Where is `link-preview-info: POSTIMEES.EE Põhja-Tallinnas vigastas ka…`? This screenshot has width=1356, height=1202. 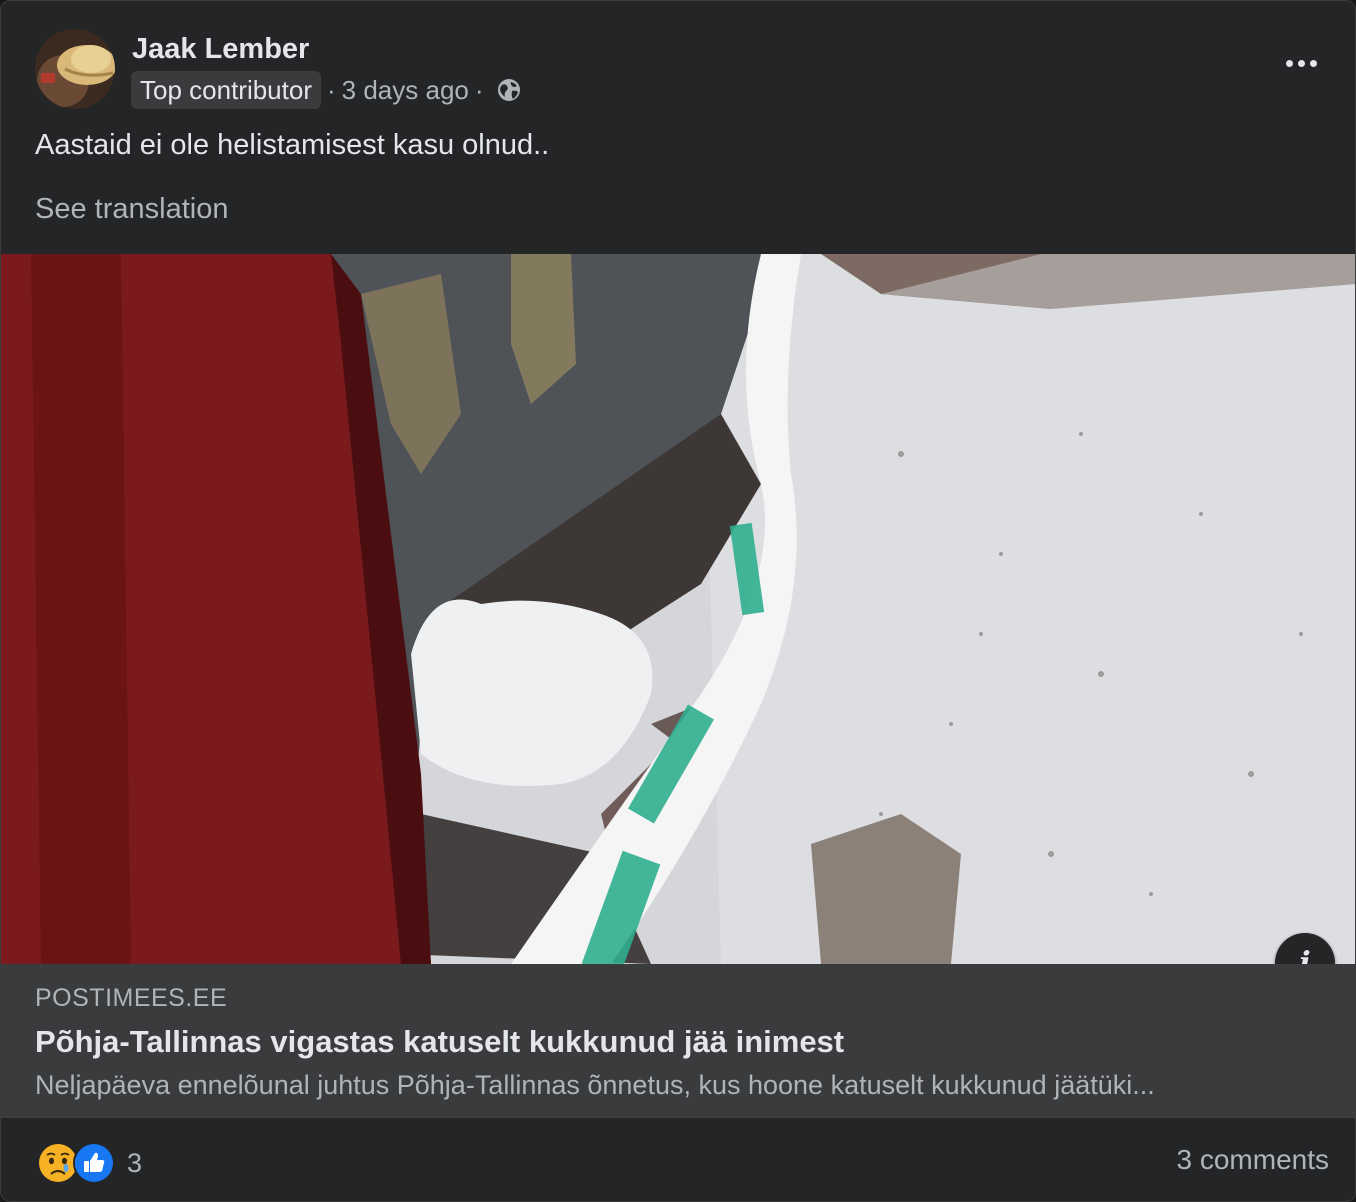
link-preview-info: POSTIMEES.EE Põhja-Tallinnas vigastas ka… is located at coordinates (678, 1041).